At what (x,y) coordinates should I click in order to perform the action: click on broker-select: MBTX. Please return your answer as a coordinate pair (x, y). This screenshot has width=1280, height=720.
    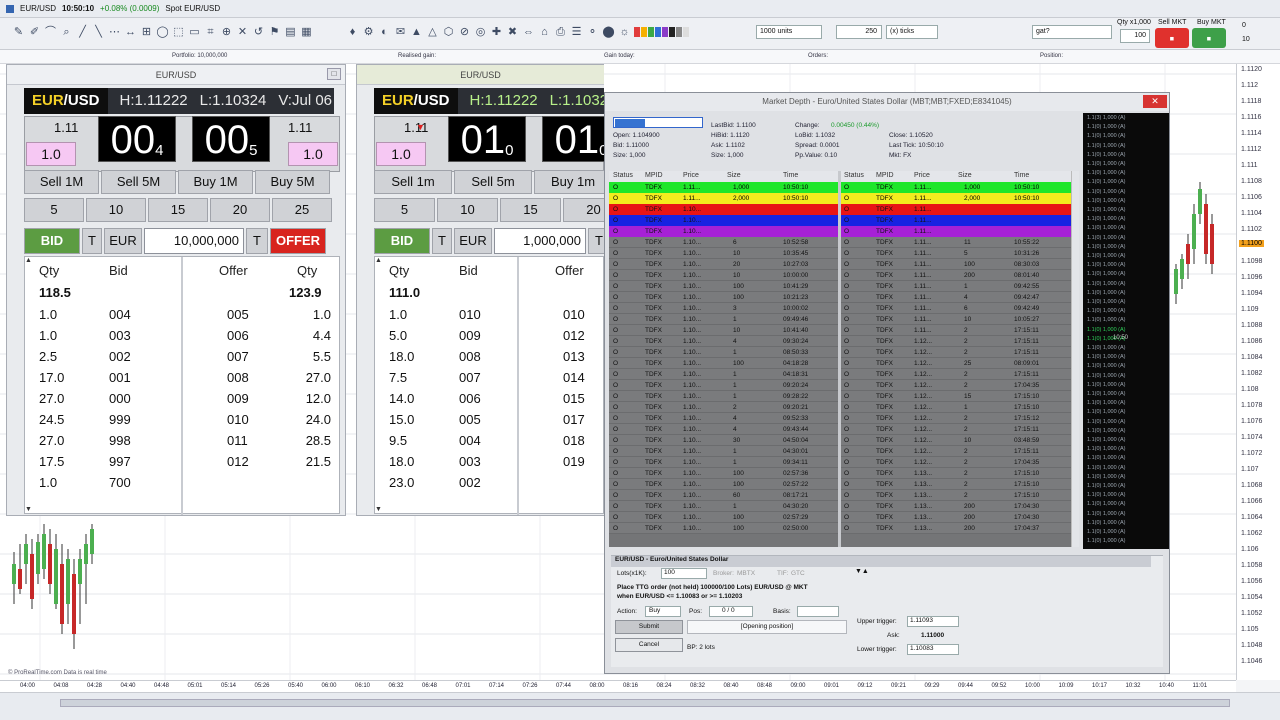
    Looking at the image, I should click on (746, 573).